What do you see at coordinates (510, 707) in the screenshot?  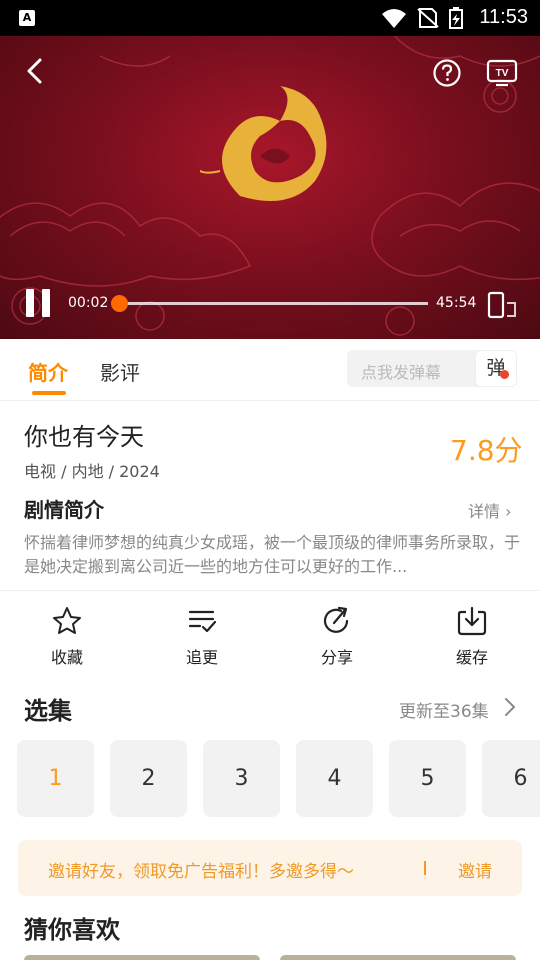 I see `chevron-right-icon` at bounding box center [510, 707].